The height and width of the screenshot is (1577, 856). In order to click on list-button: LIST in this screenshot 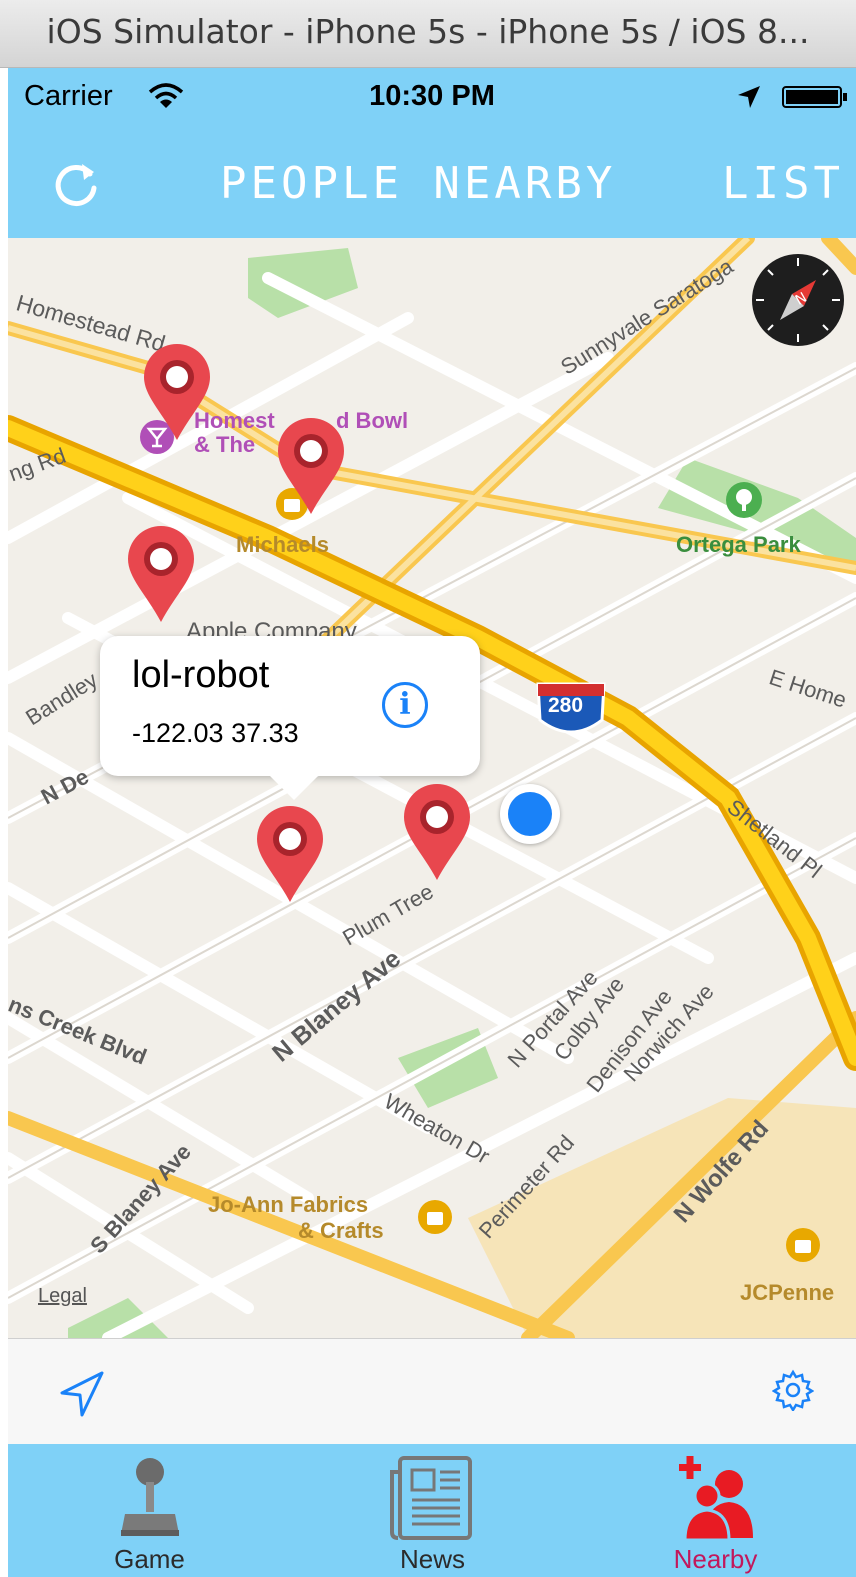, I will do `click(783, 183)`.